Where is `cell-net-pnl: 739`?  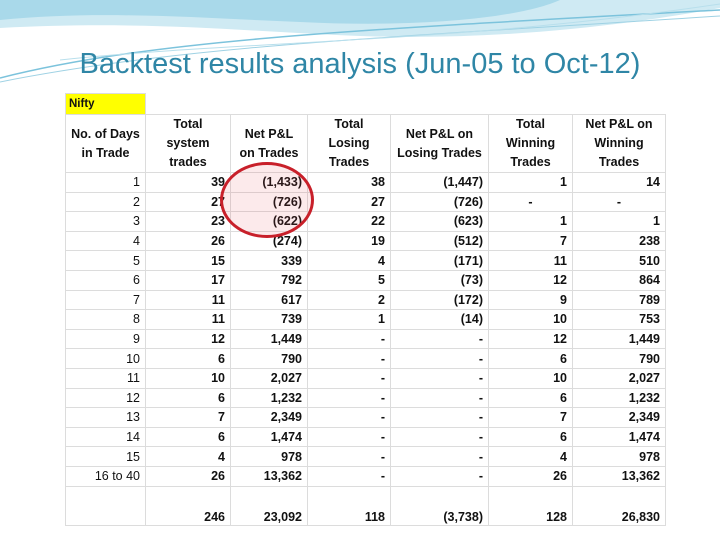
cell-net-pnl: 739 is located at coordinates (269, 319).